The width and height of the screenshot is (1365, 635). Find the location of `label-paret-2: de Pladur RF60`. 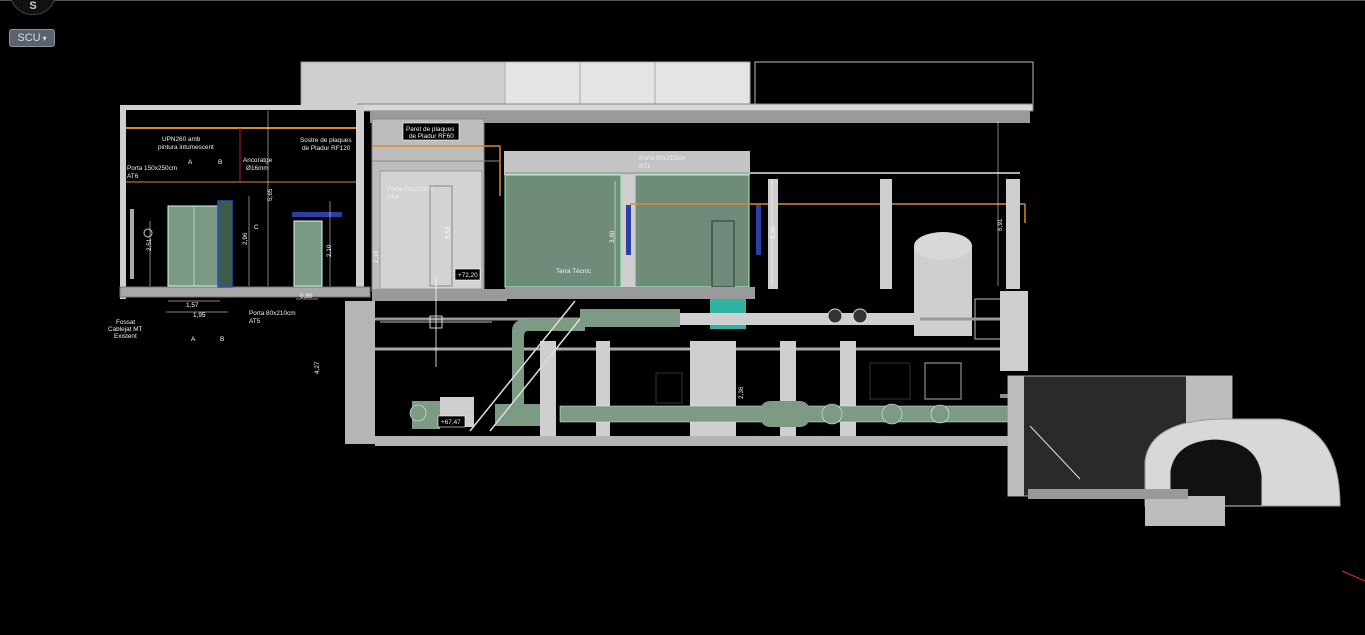

label-paret-2: de Pladur RF60 is located at coordinates (431, 136).